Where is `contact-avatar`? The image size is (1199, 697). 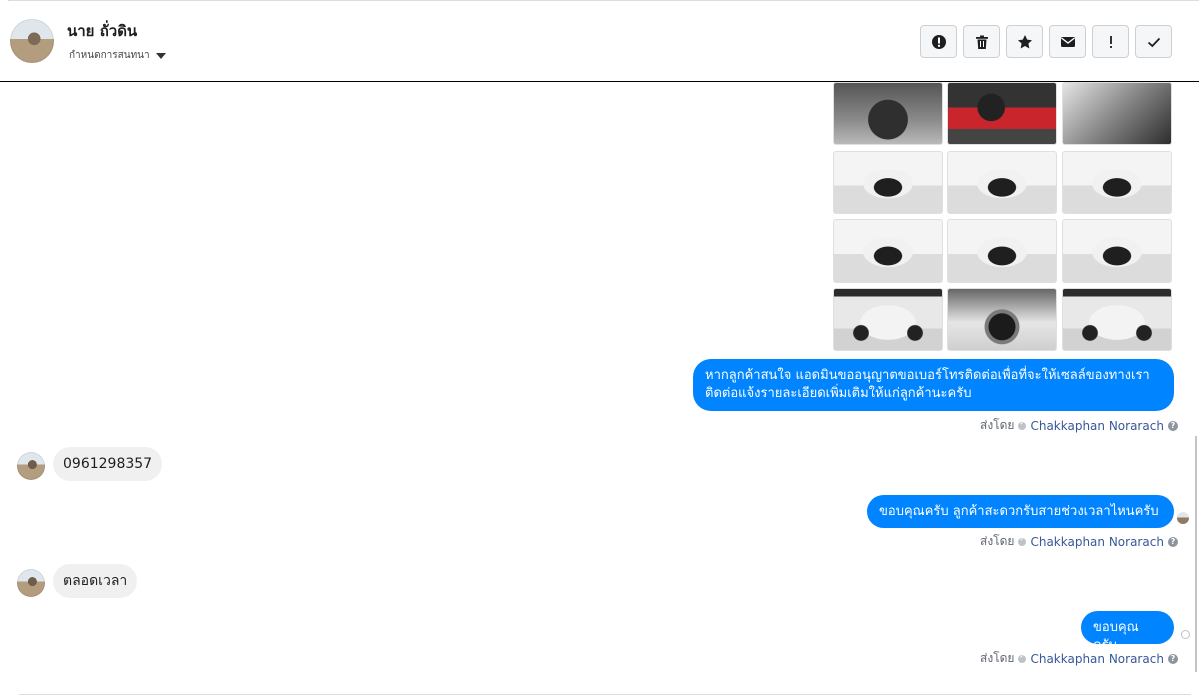
contact-avatar is located at coordinates (32, 41).